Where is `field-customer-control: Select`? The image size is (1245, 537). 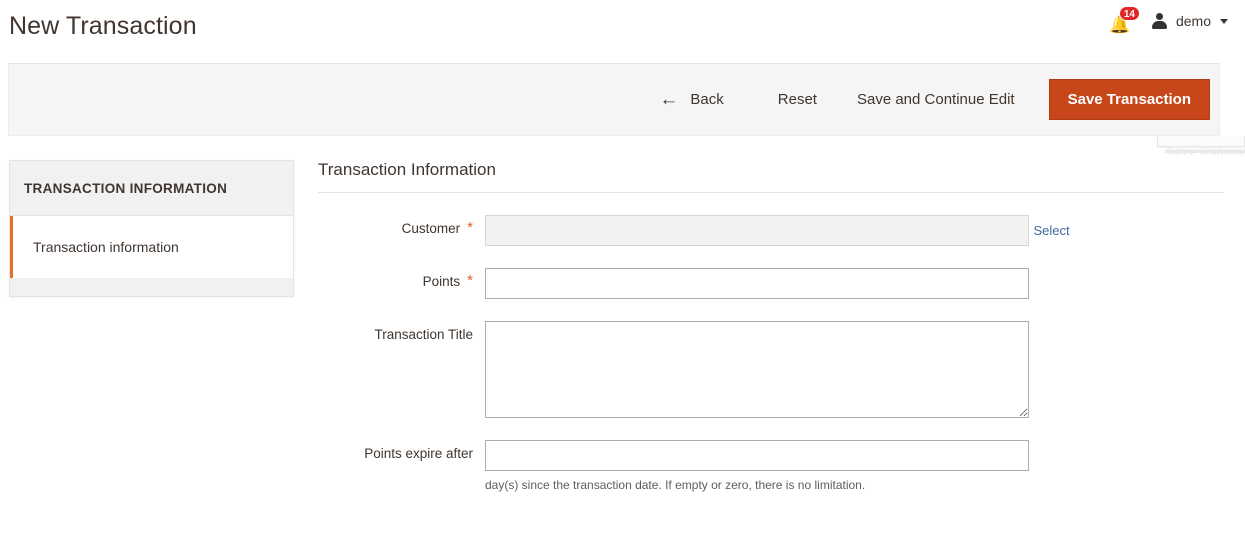
field-customer-control: Select is located at coordinates (854, 230).